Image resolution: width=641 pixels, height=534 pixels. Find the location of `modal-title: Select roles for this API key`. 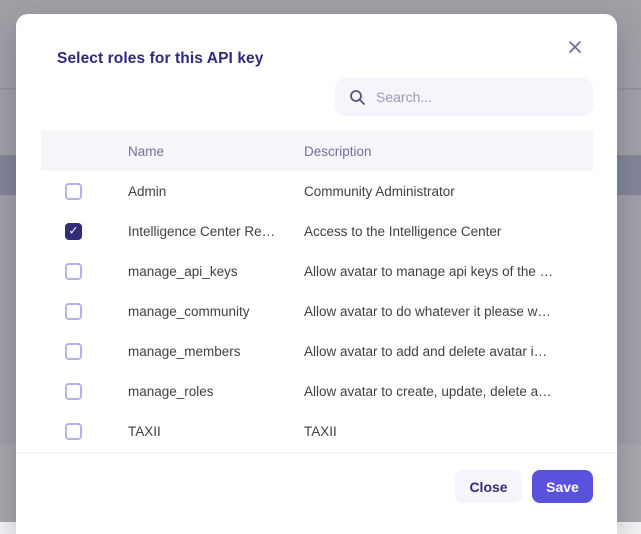

modal-title: Select roles for this API key is located at coordinates (160, 59).